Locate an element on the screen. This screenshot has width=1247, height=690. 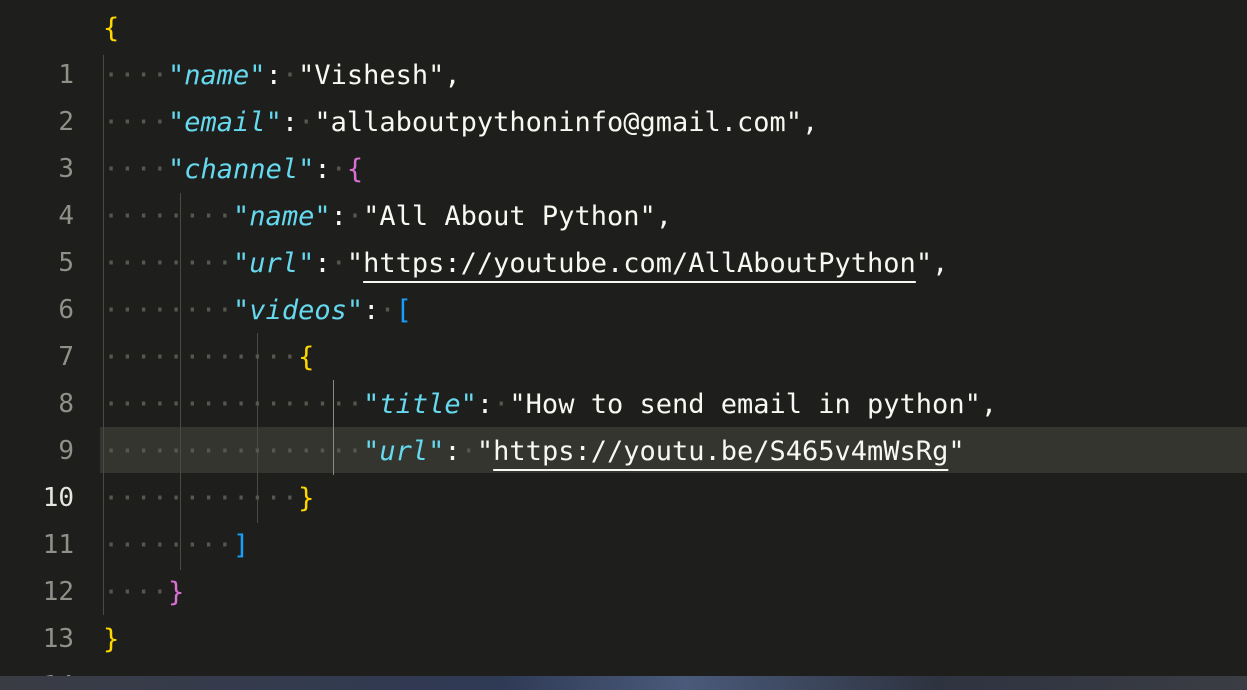
url-link: https://youtu.be/S465v4mWsRg is located at coordinates (720, 451).